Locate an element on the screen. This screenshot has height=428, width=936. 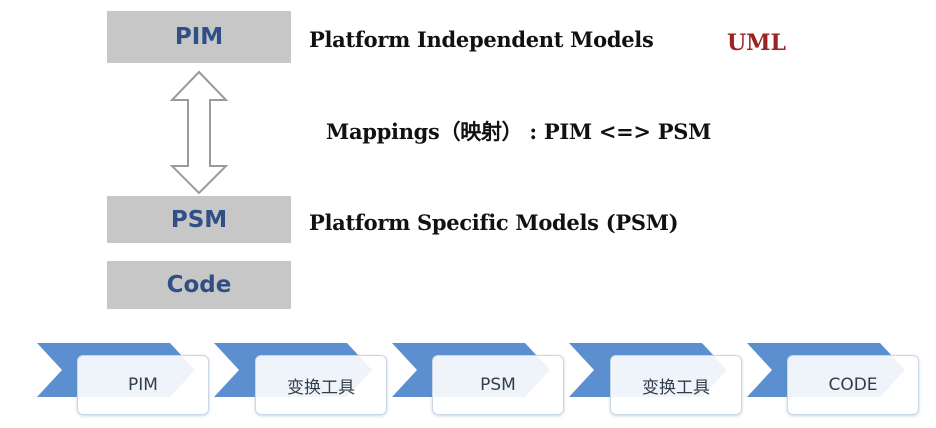
flow-step-transform-2: 变换工具 is located at coordinates (676, 385).